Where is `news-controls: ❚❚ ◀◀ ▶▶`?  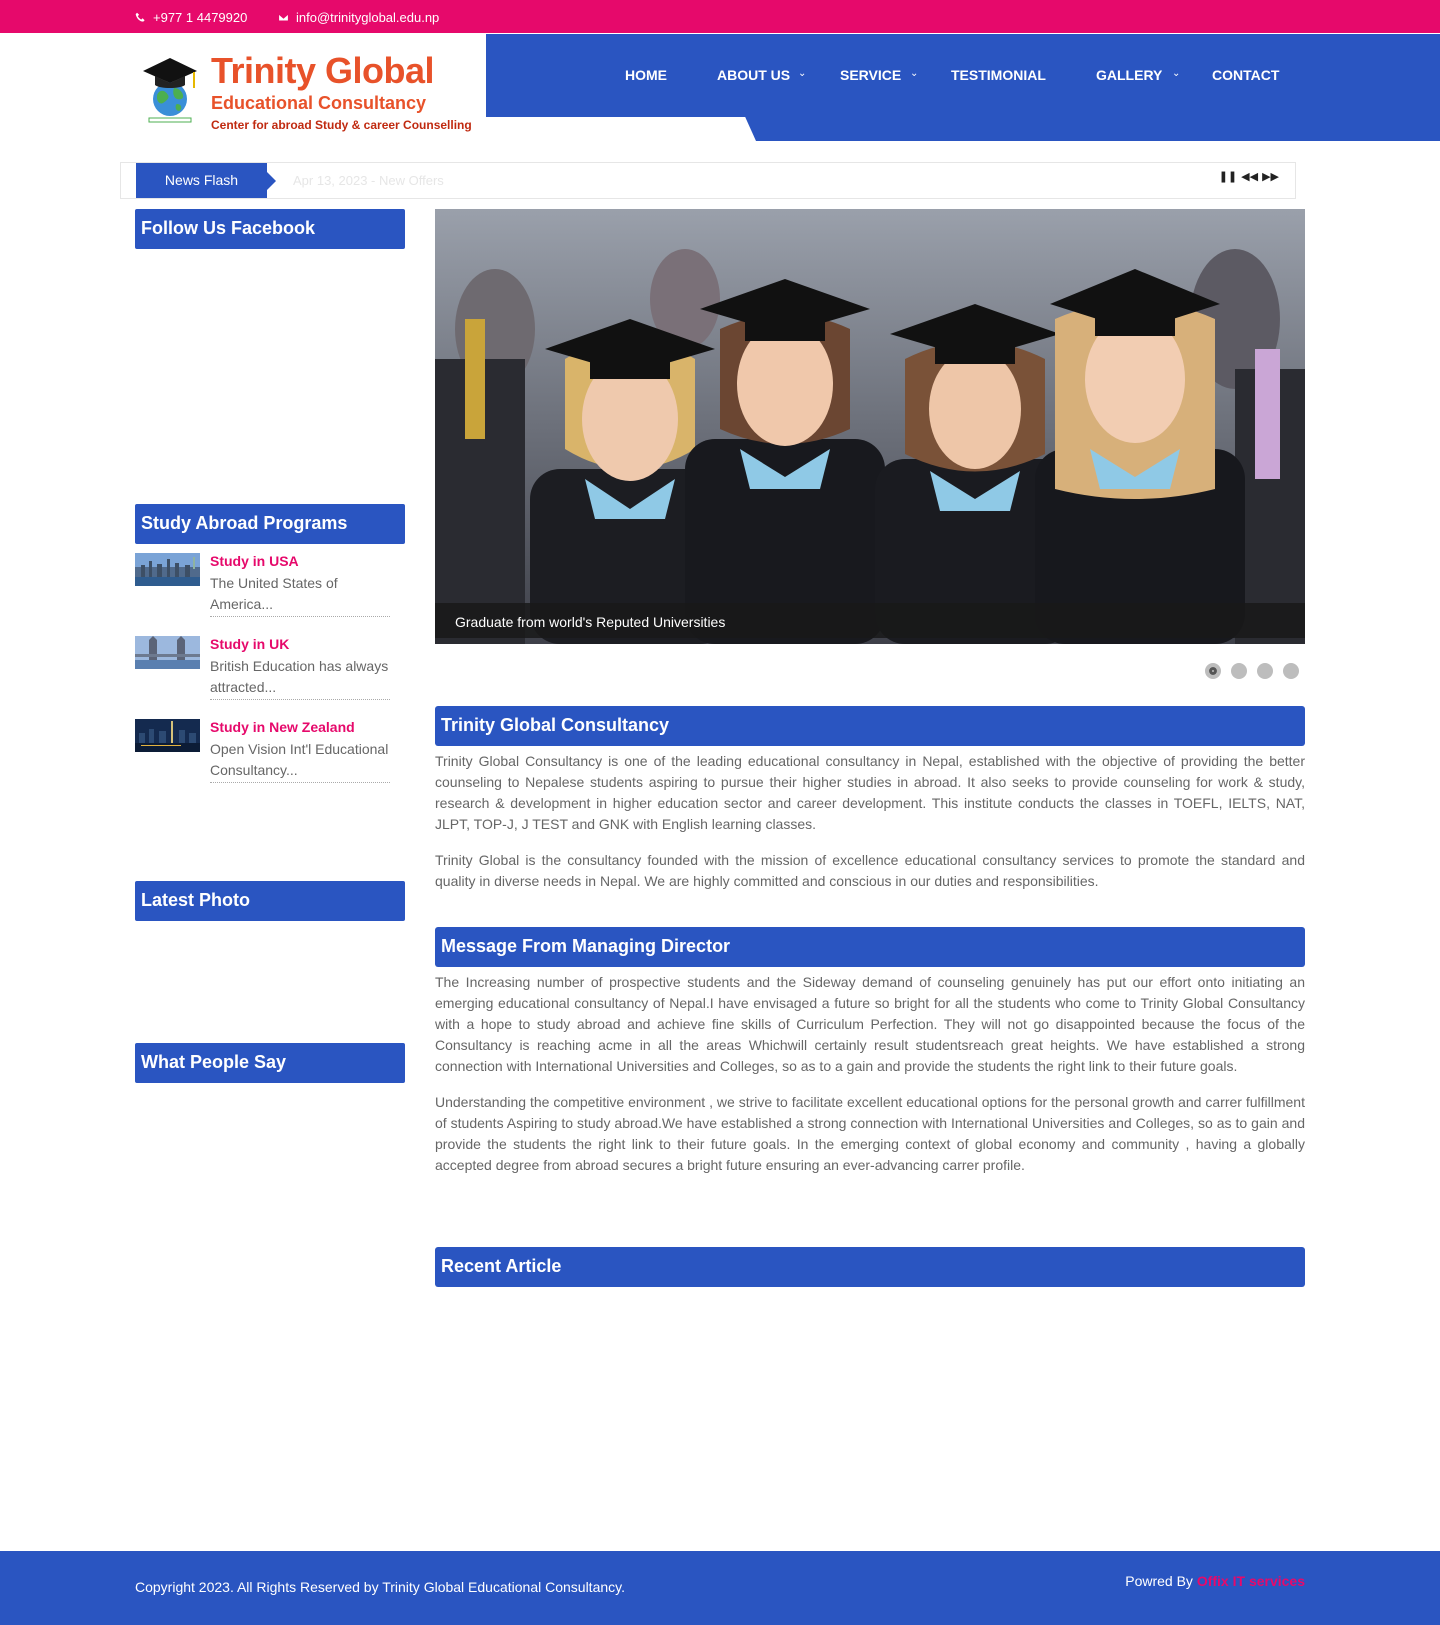 news-controls: ❚❚ ◀◀ ▶▶ is located at coordinates (1249, 176).